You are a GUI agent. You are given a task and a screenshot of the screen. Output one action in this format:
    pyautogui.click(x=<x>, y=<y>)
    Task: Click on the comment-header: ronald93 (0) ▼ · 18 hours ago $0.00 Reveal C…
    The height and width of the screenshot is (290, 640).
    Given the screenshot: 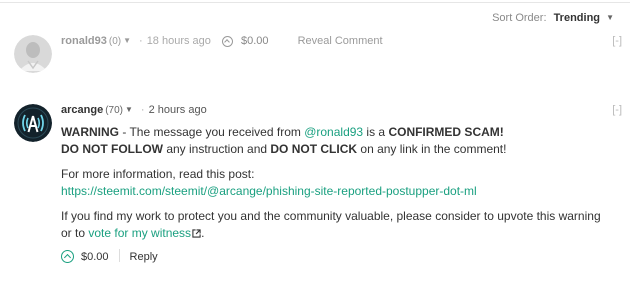 What is the action you would take?
    pyautogui.click(x=341, y=41)
    